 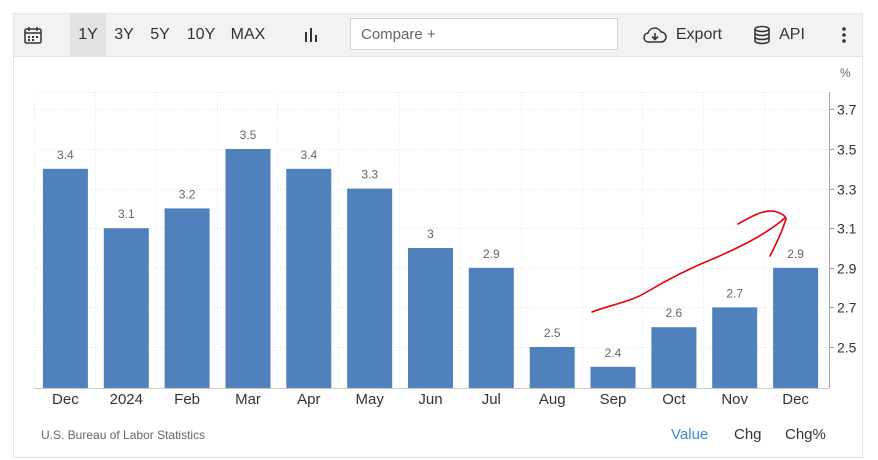 What do you see at coordinates (762, 35) in the screenshot?
I see `database-icon` at bounding box center [762, 35].